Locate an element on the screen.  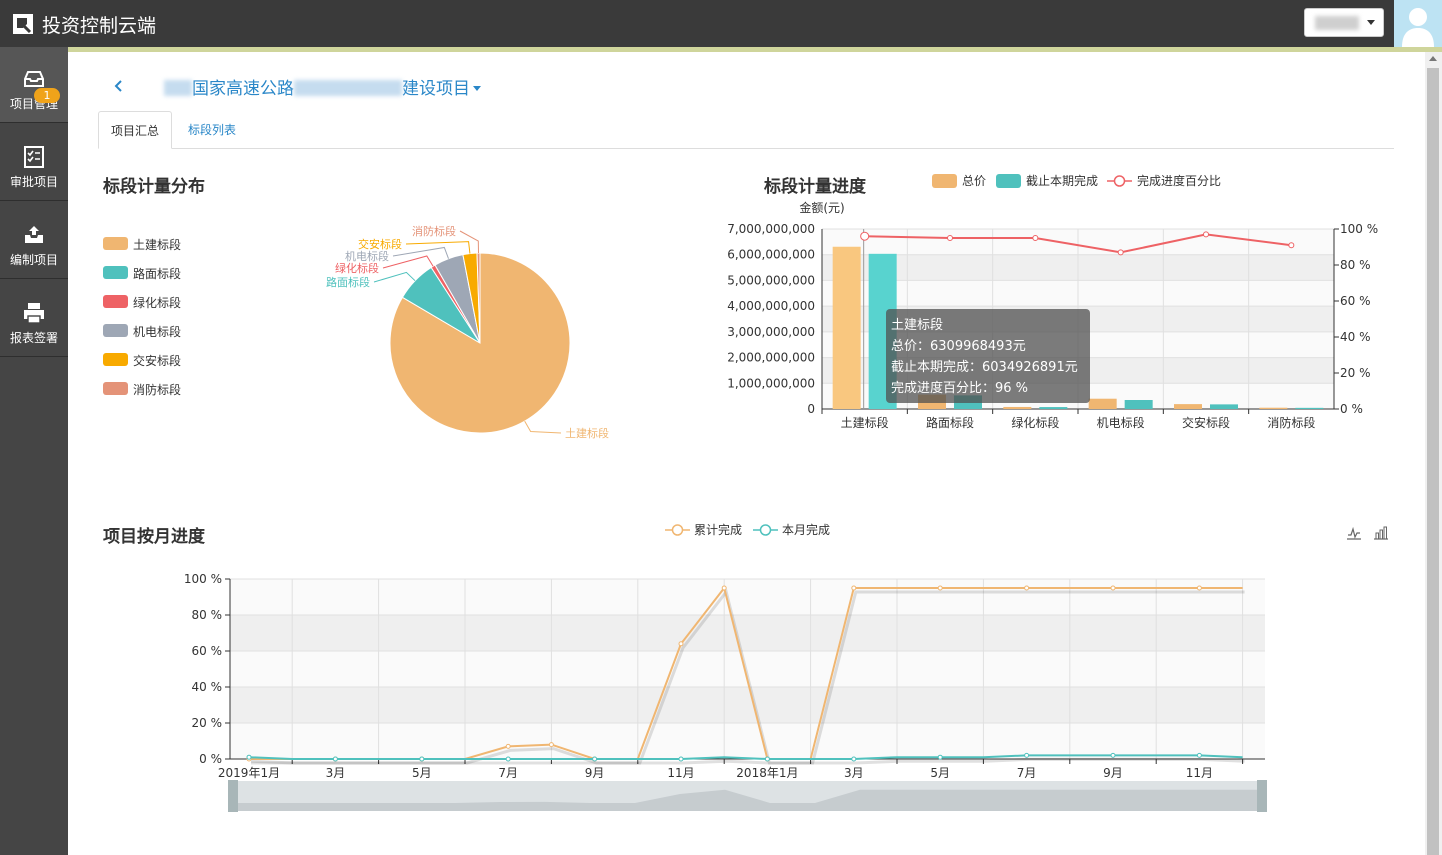
datazoom-handle-right is located at coordinates (1262, 796).